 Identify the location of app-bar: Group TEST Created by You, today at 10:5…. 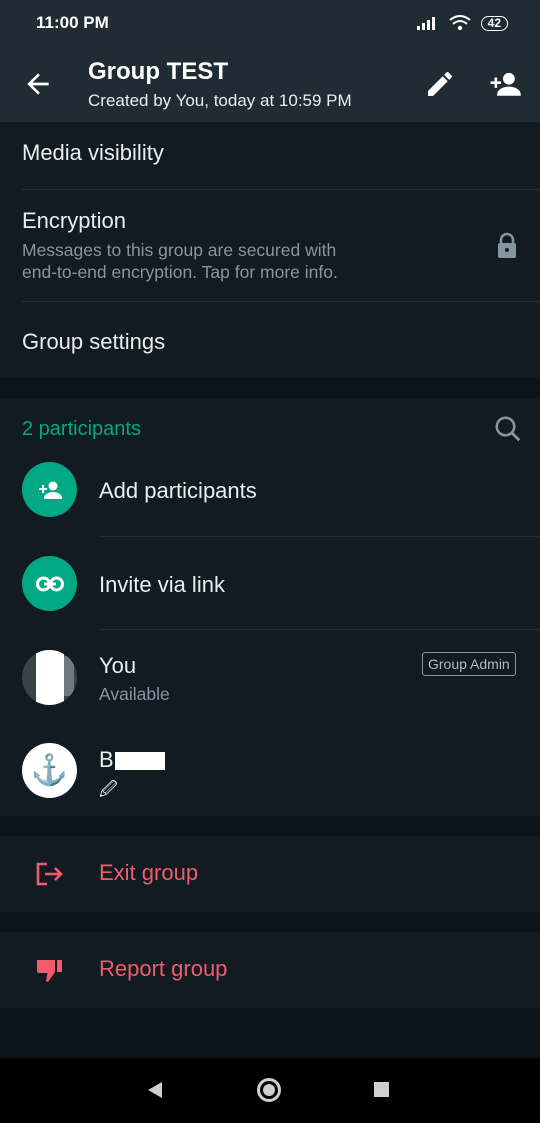
(270, 84).